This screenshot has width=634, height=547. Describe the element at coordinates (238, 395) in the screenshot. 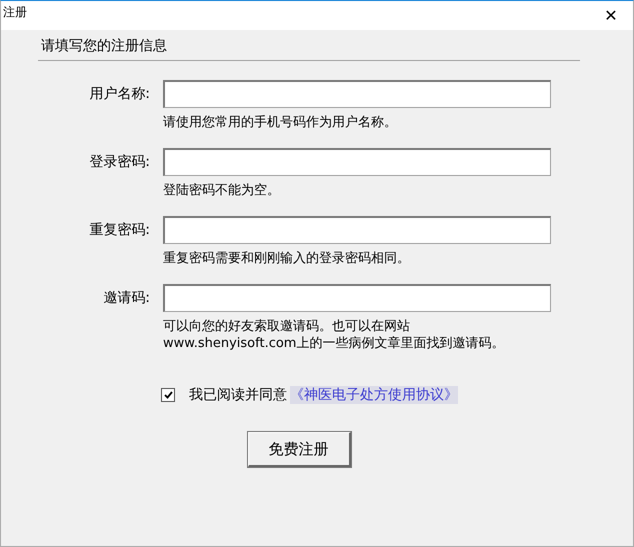

I see `agree-label: 我已阅读并同意` at that location.